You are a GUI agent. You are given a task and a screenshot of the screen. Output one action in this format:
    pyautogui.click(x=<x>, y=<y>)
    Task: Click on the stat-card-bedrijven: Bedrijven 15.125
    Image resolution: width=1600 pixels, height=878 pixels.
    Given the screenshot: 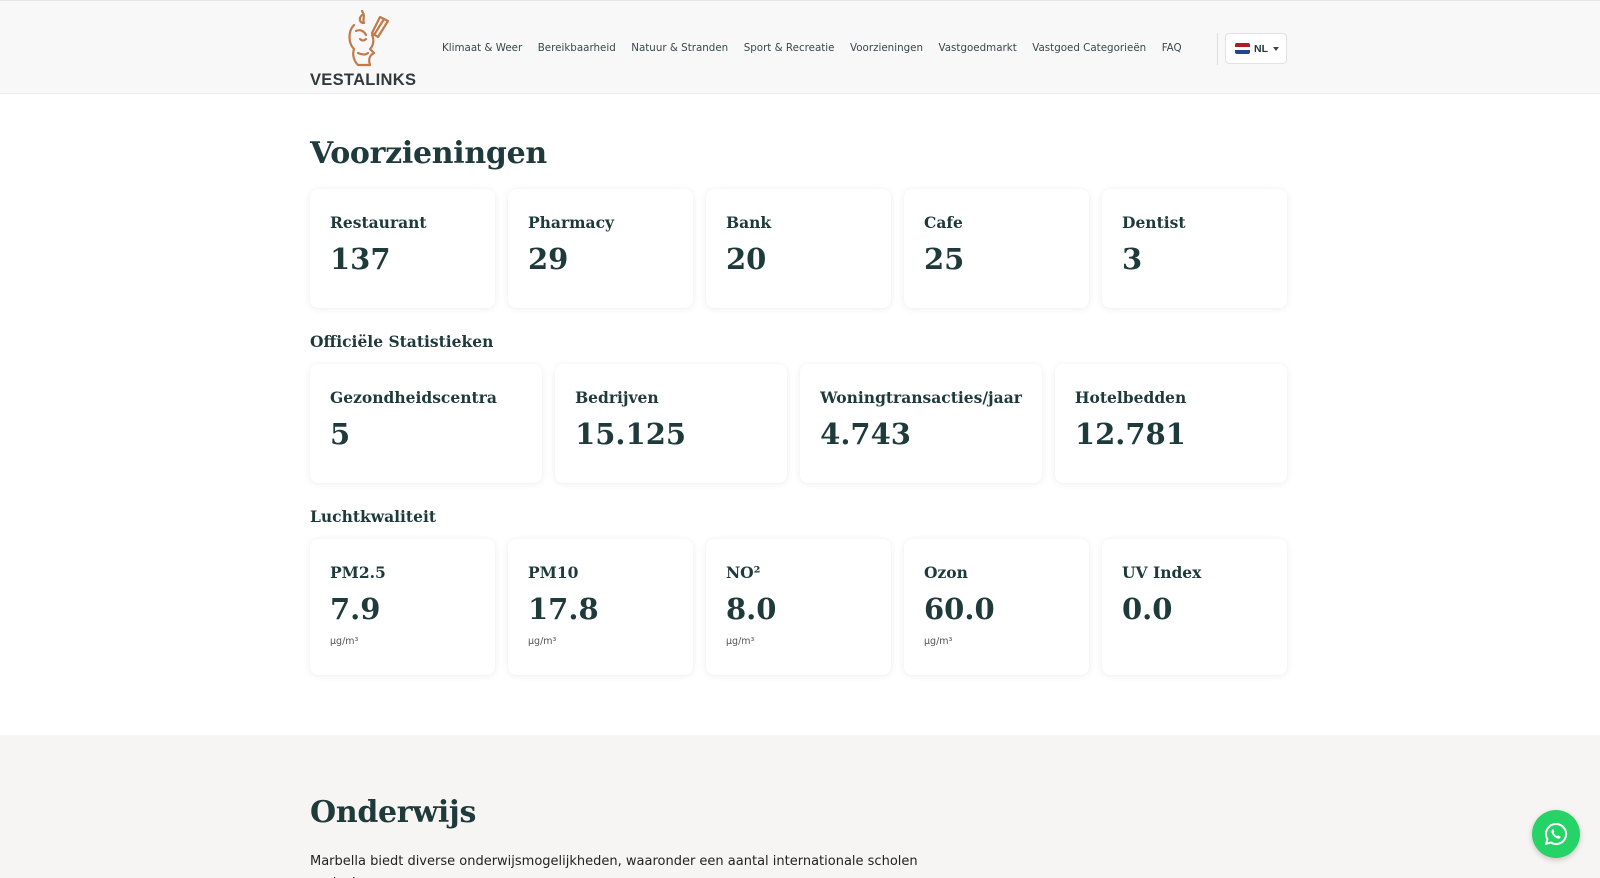 What is the action you would take?
    pyautogui.click(x=671, y=423)
    